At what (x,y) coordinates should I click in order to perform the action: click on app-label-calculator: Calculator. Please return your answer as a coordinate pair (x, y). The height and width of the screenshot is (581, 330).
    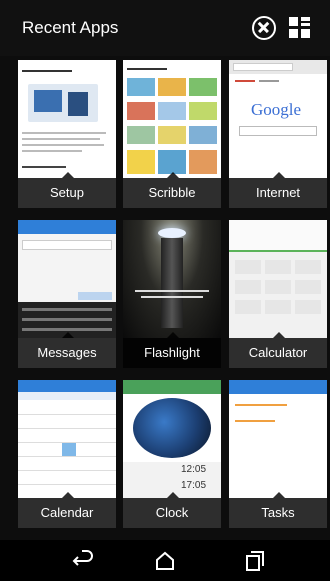
    Looking at the image, I should click on (278, 350).